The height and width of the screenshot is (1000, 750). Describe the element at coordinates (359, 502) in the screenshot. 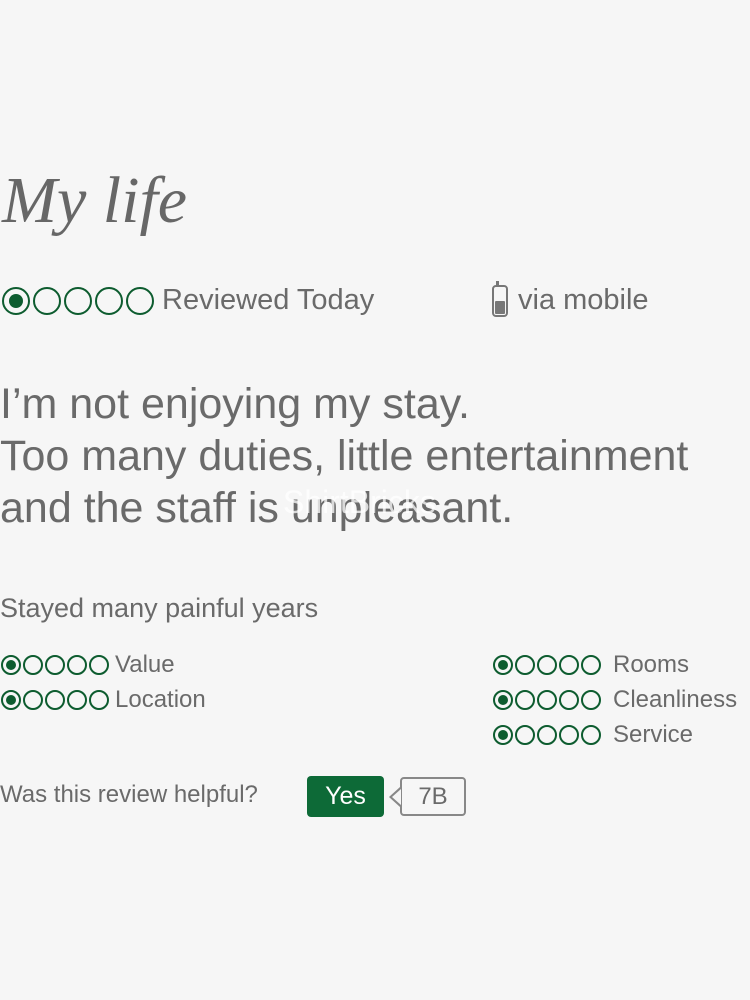

I see `watermark: ShirtBricks` at that location.